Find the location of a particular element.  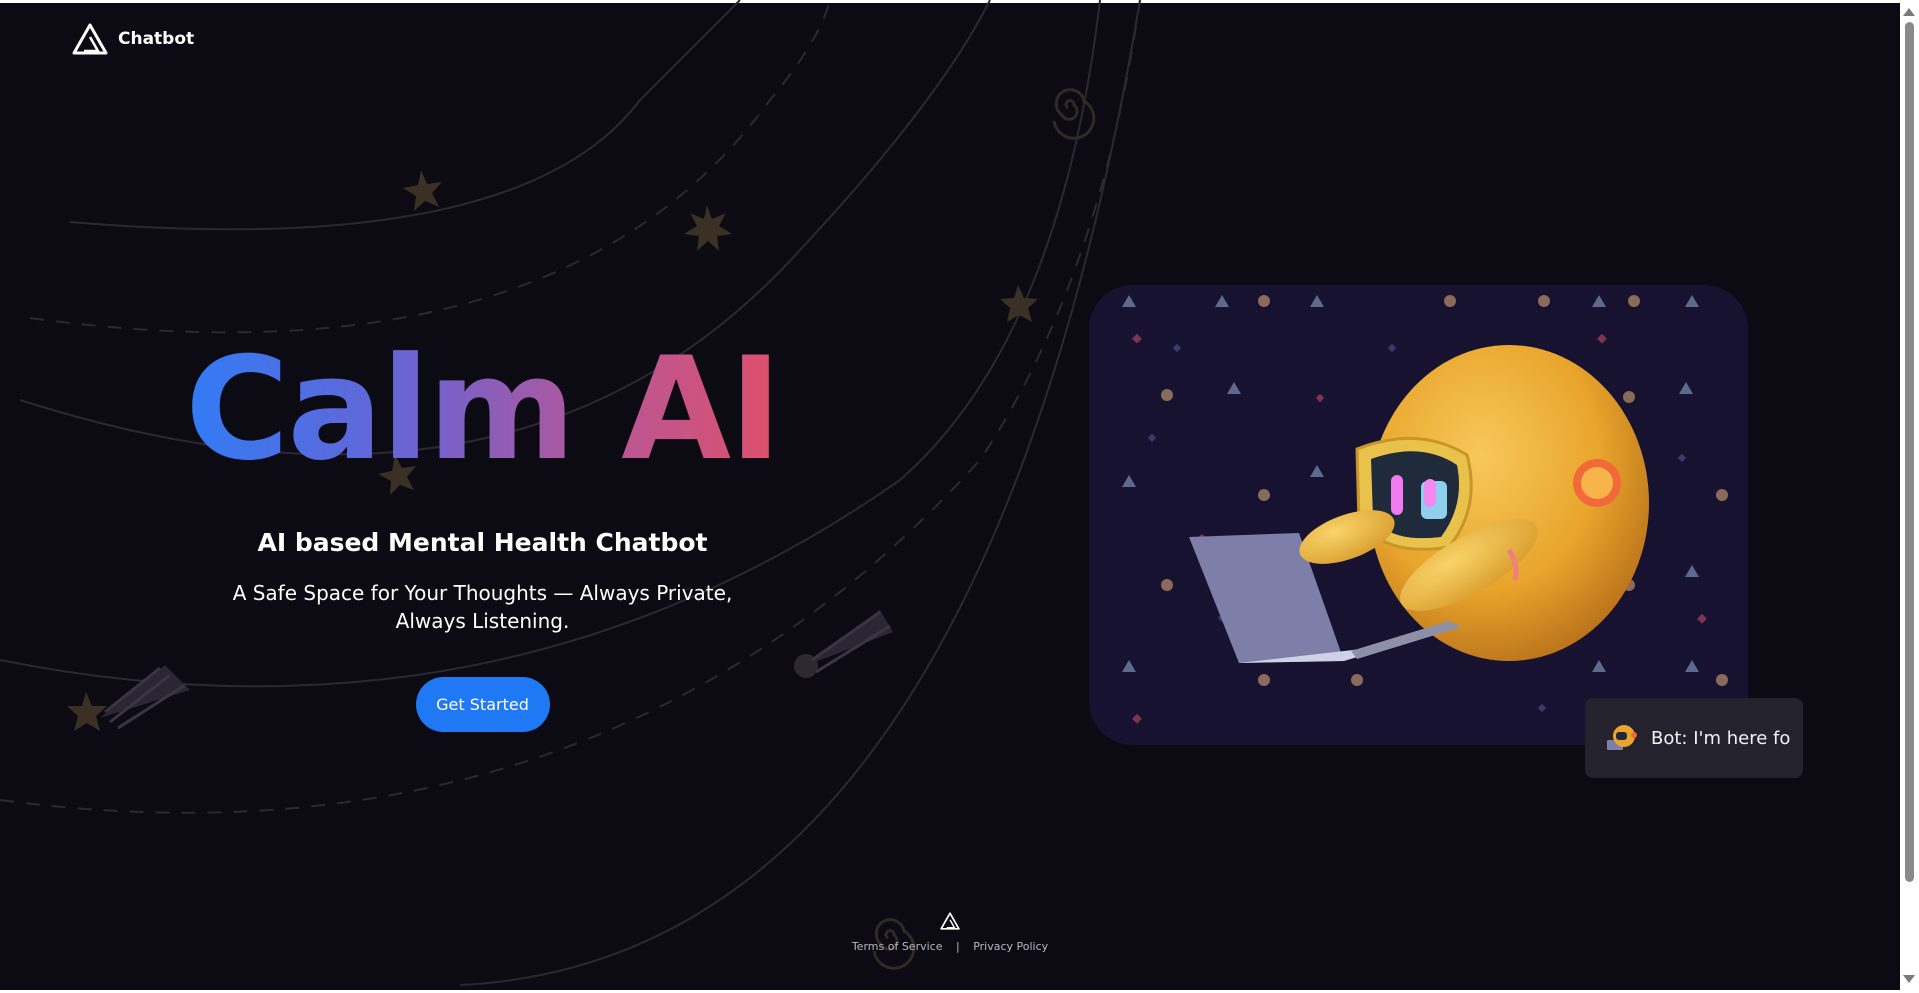

scrollbar-thumb is located at coordinates (1909, 452).